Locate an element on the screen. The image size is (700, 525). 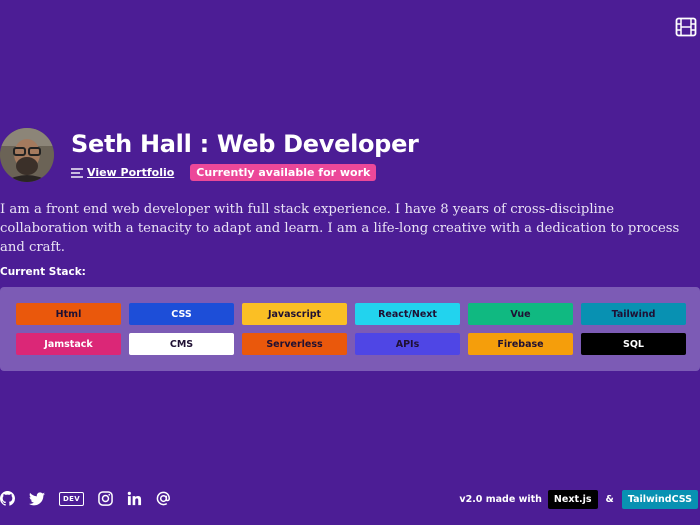
stack-chip-sql: SQL is located at coordinates (633, 344).